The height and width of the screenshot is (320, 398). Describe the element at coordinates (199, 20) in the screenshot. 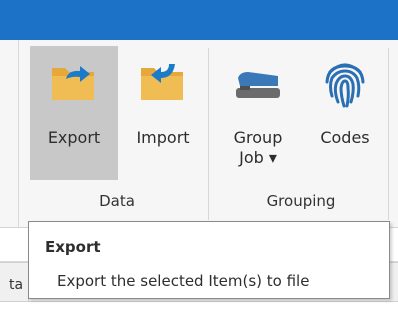

I see `window-titlebar` at that location.